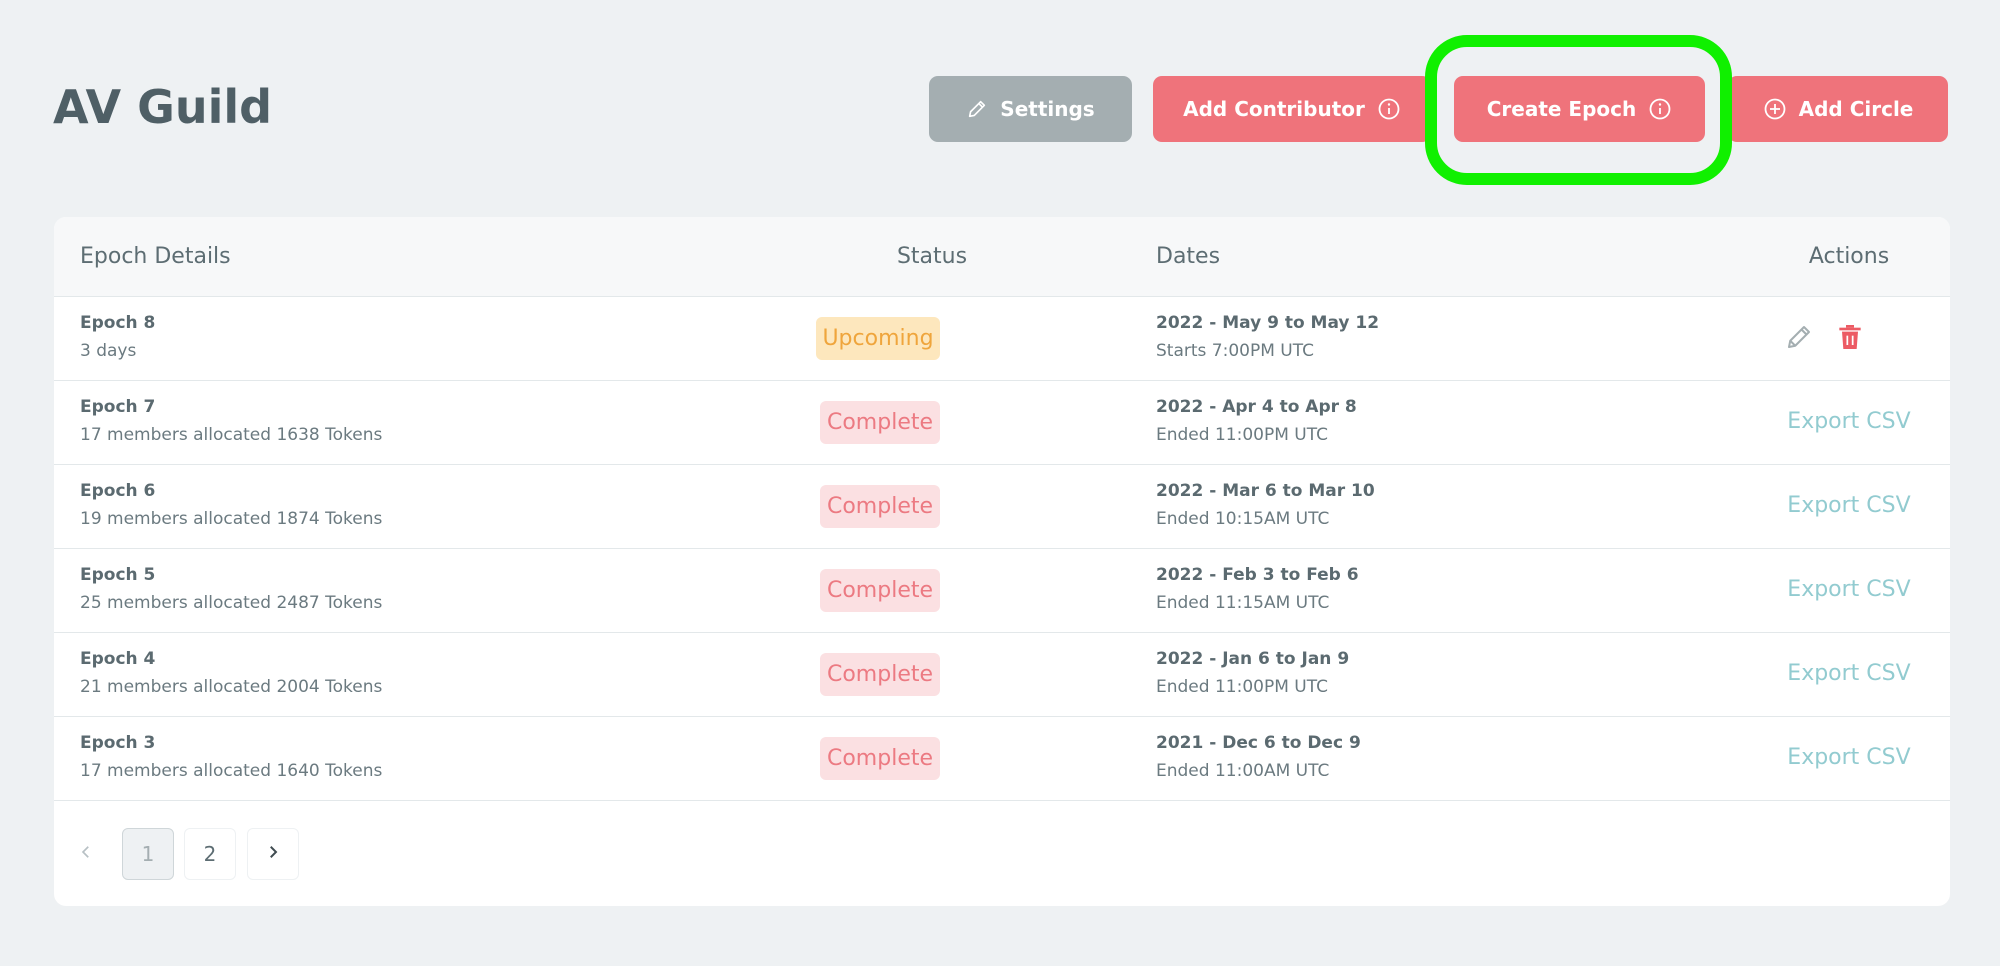  What do you see at coordinates (118, 323) in the screenshot?
I see `epoch-name: Epoch 8` at bounding box center [118, 323].